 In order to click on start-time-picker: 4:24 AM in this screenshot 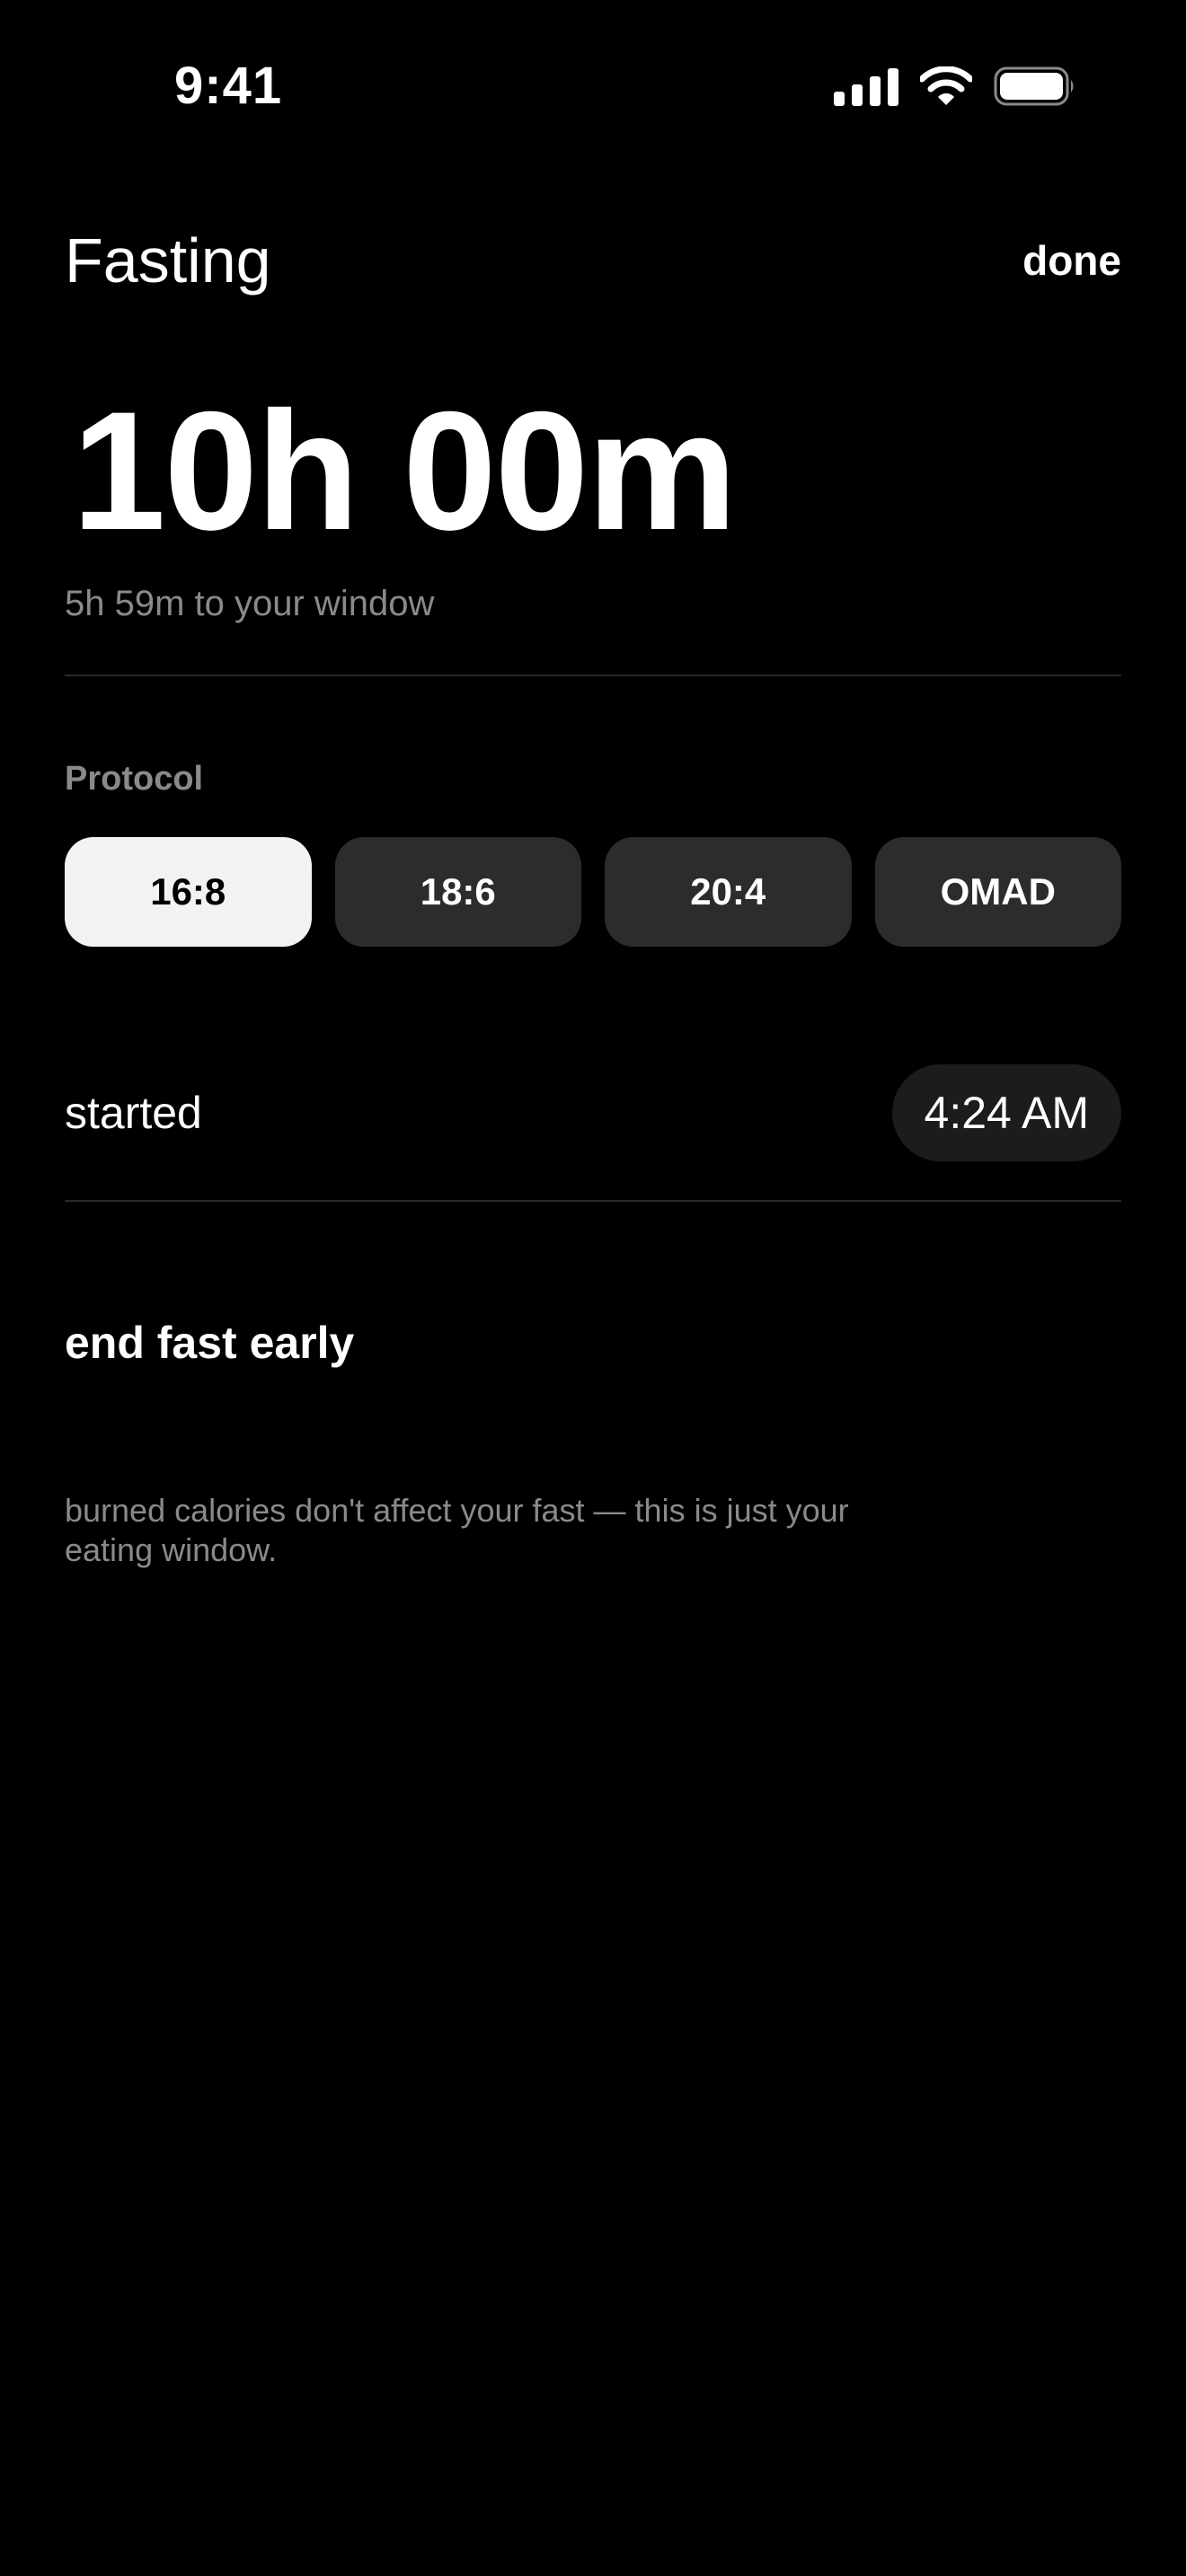, I will do `click(1006, 1112)`.